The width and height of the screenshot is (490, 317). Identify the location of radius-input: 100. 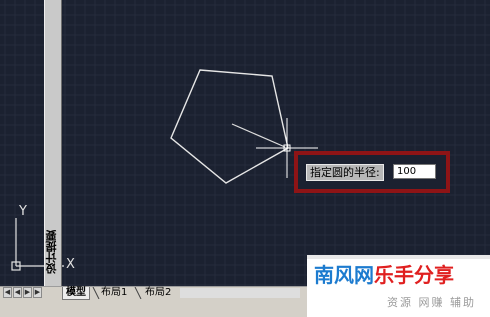
(414, 171).